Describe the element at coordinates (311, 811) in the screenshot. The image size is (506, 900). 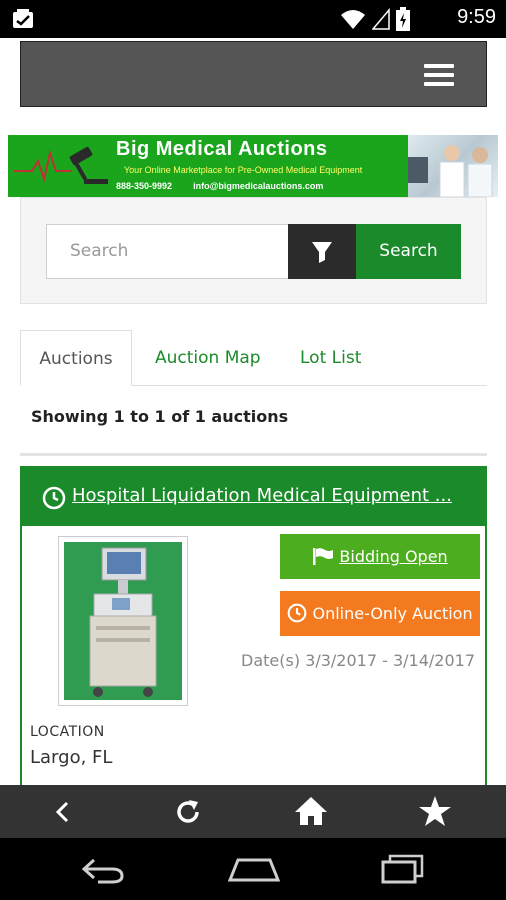
I see `home-icon` at that location.